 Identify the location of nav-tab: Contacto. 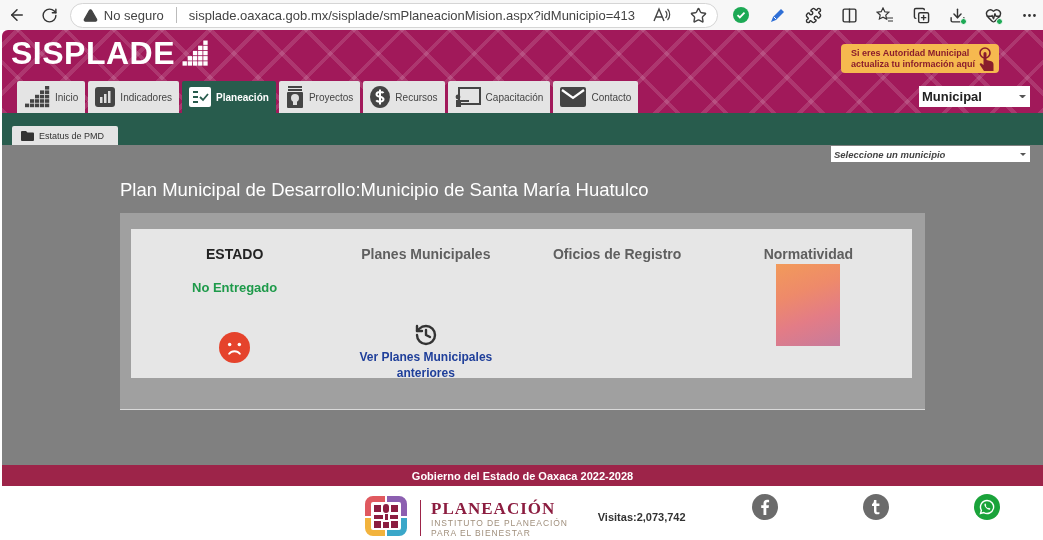
(596, 97).